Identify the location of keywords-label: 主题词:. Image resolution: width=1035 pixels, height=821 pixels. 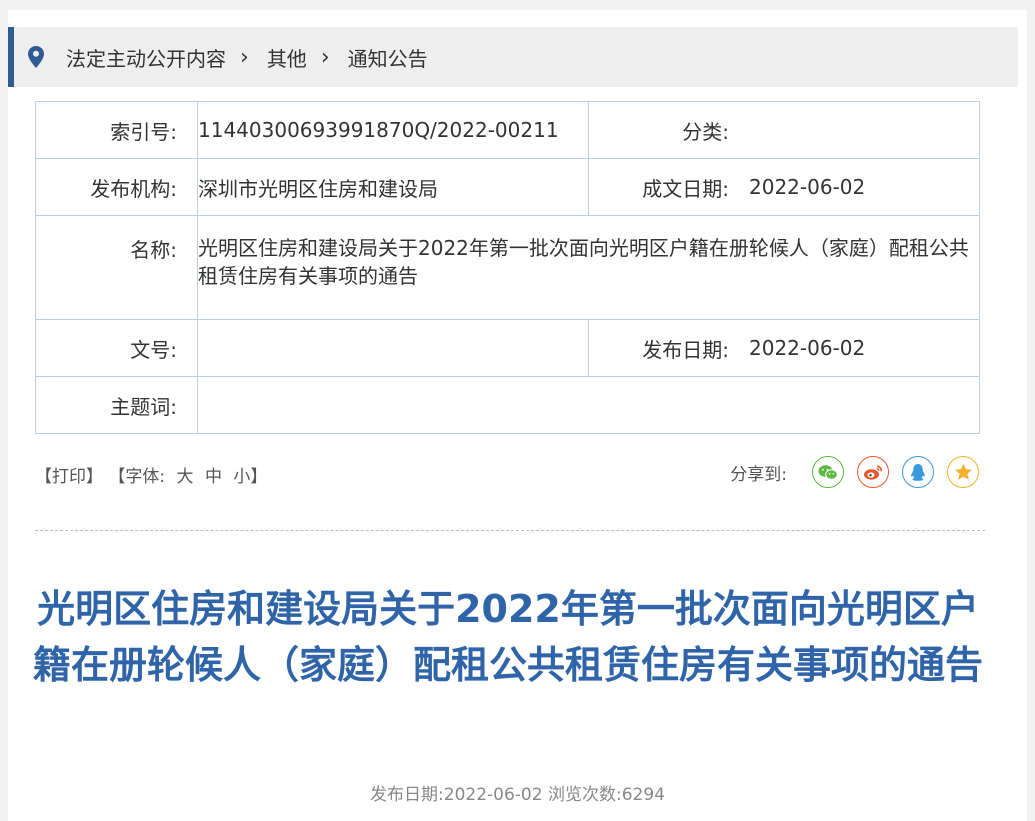
(116, 405).